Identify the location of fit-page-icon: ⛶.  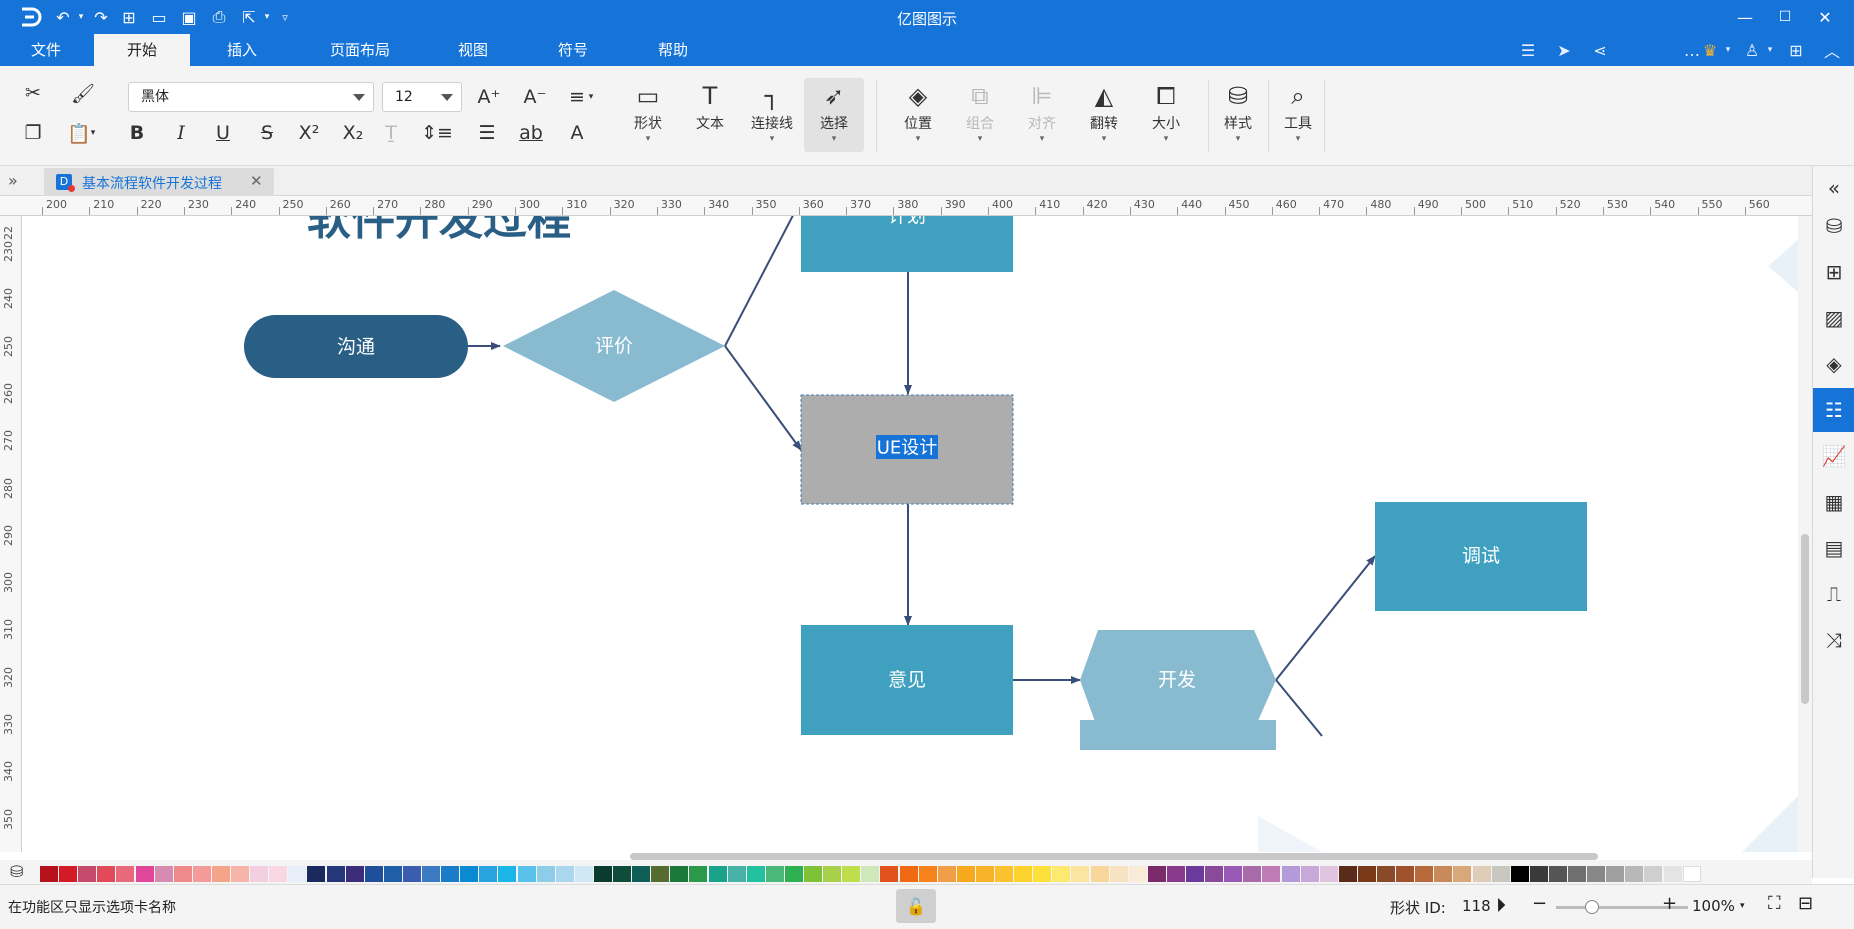
(1774, 903).